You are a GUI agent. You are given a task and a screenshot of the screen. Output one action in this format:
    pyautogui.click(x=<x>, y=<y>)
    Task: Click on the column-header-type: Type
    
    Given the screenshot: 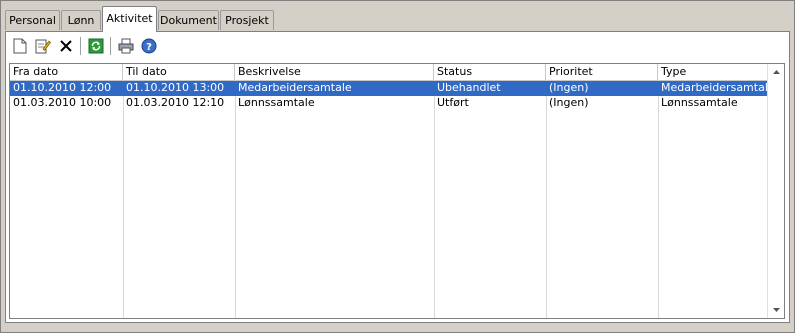 What is the action you would take?
    pyautogui.click(x=713, y=72)
    